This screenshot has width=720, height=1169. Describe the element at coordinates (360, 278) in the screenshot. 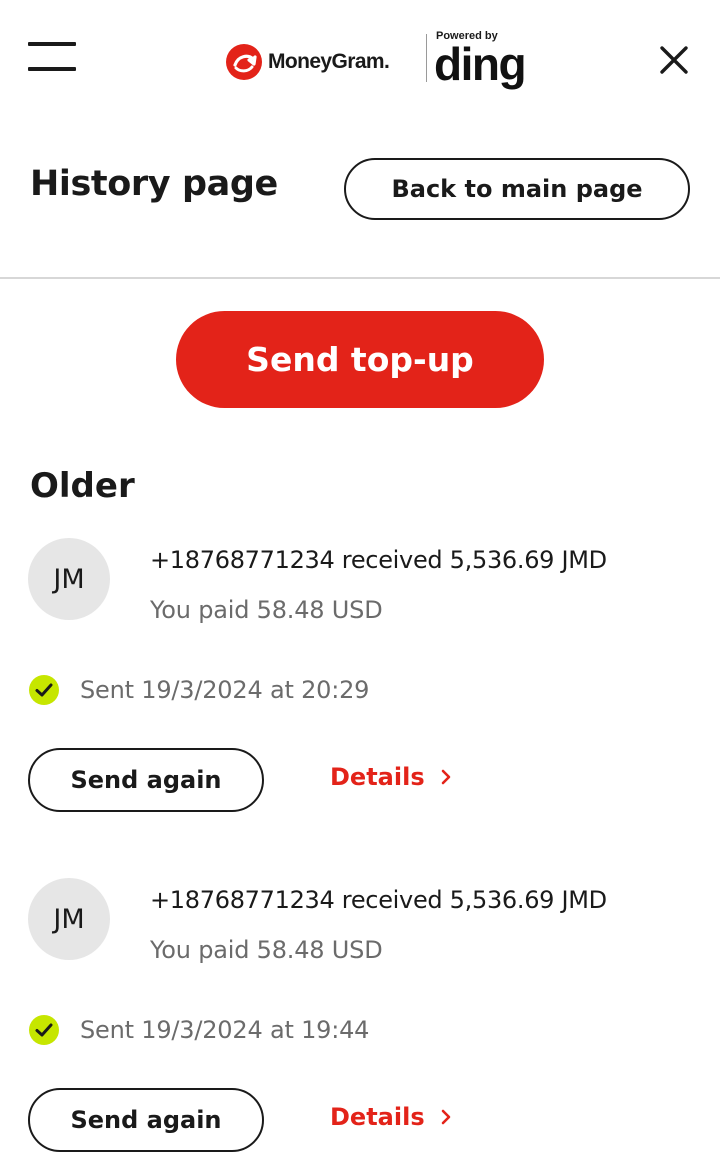

I see `header-divider` at that location.